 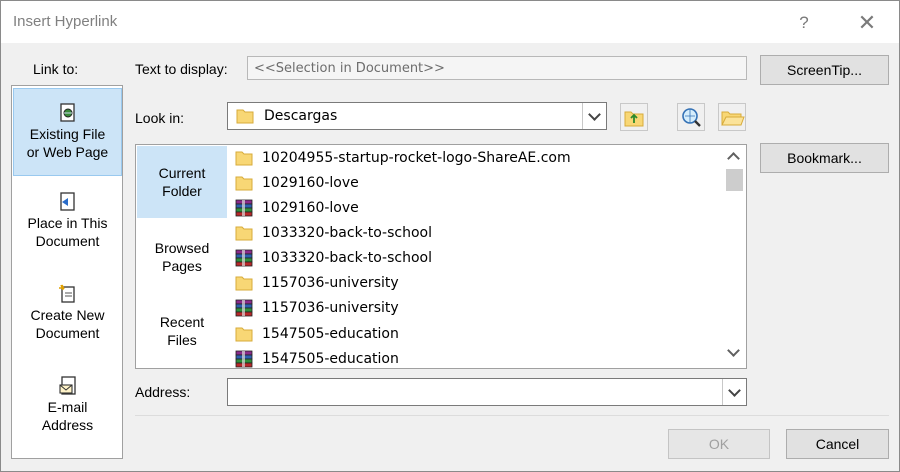 What do you see at coordinates (66, 293) in the screenshot?
I see `new-document-icon` at bounding box center [66, 293].